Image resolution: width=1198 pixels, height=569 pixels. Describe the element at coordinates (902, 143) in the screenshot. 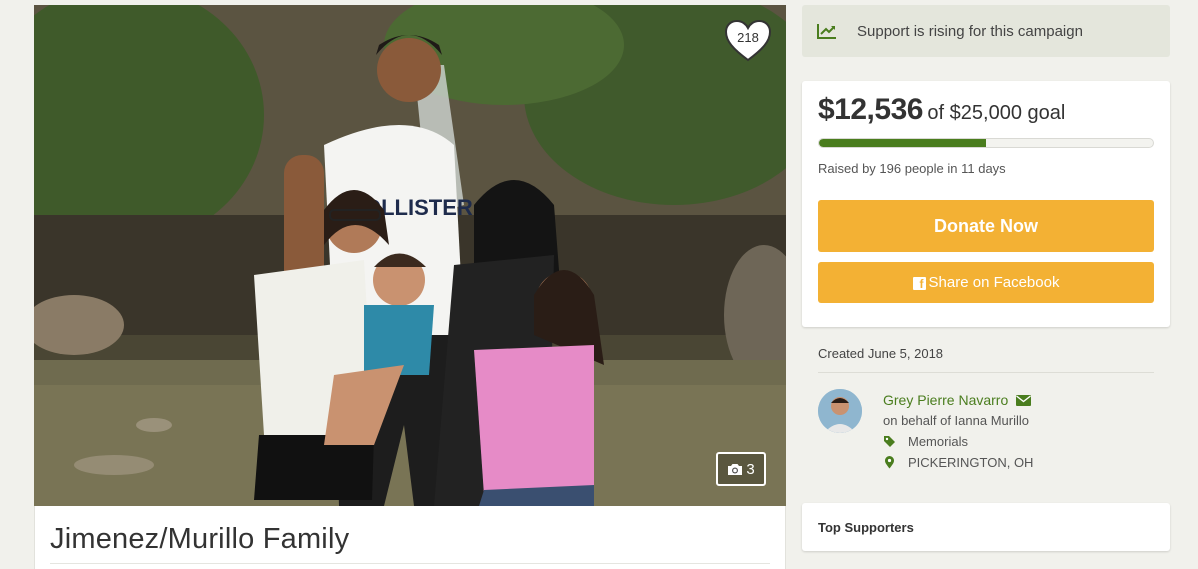

I see `progress-fill` at that location.